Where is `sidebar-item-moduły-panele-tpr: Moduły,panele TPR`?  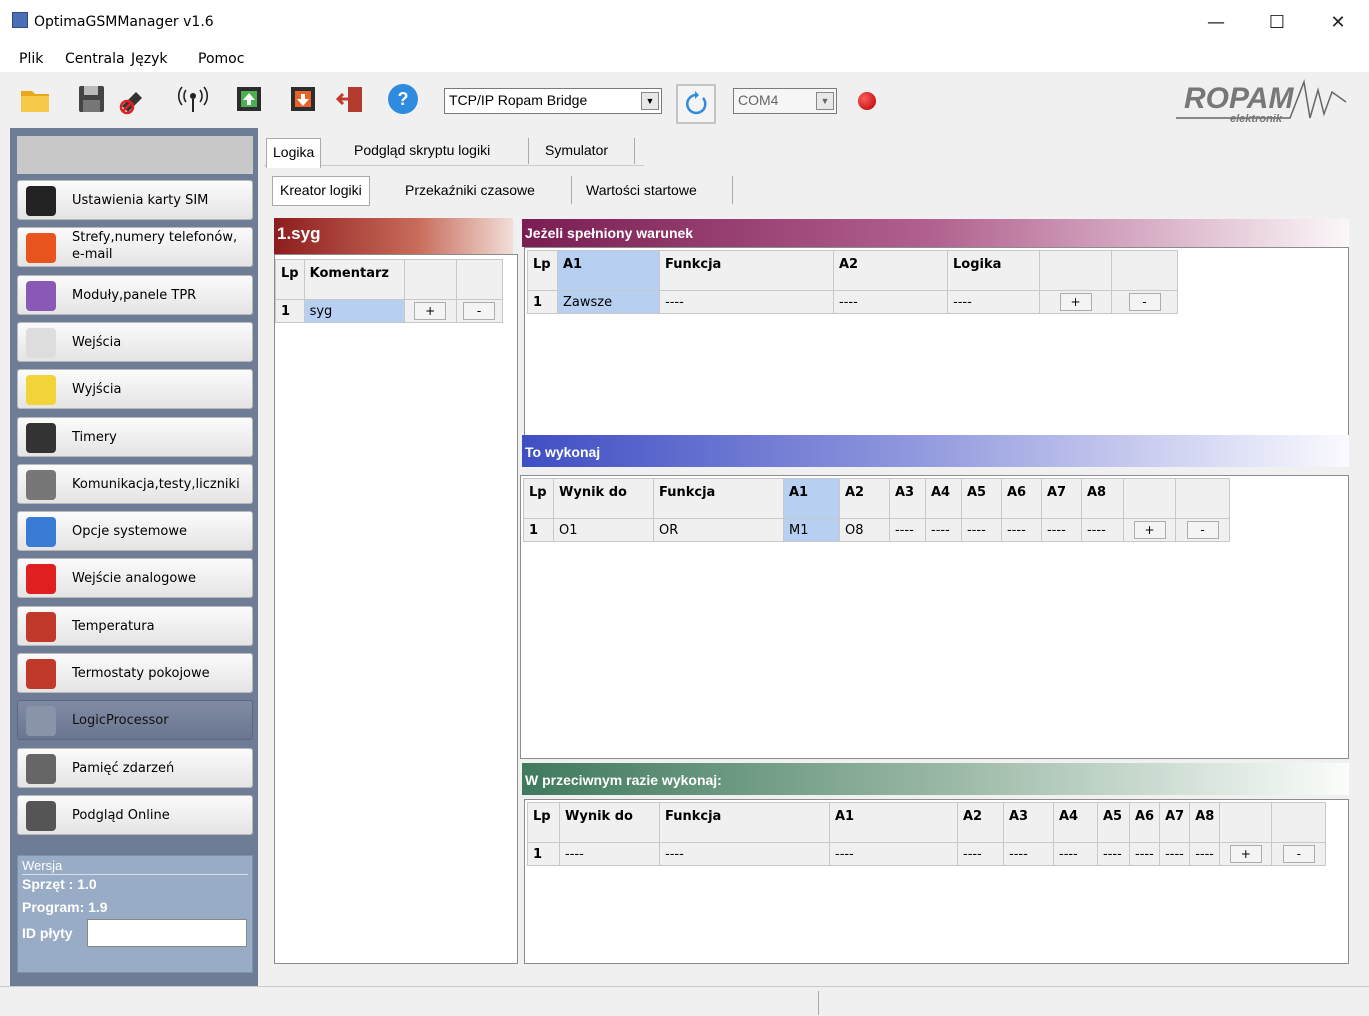 sidebar-item-moduły-panele-tpr: Moduły,panele TPR is located at coordinates (135, 294).